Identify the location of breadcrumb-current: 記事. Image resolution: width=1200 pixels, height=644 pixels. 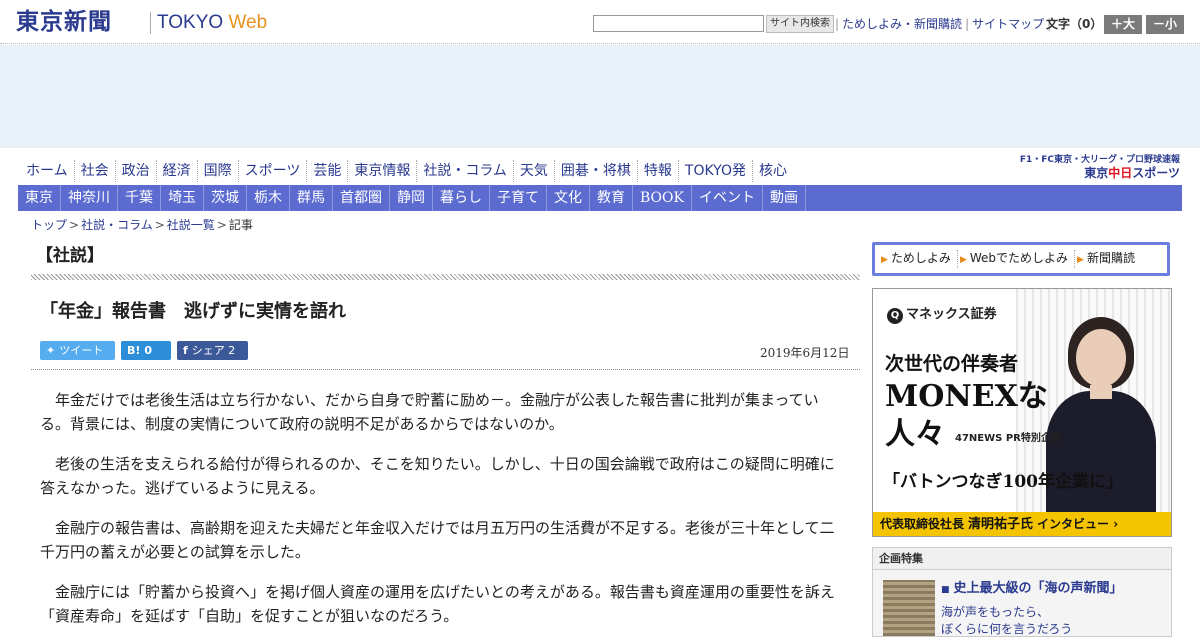
(240, 225).